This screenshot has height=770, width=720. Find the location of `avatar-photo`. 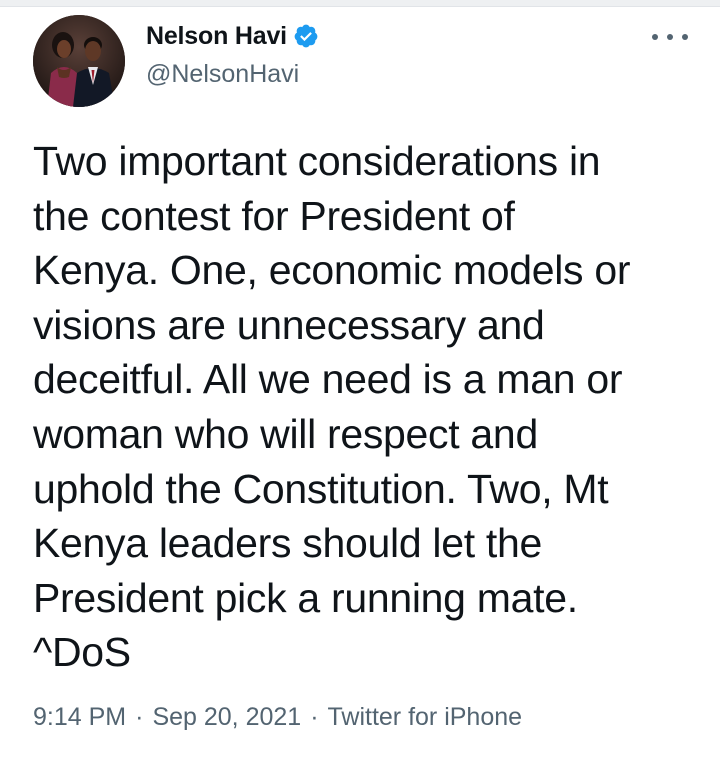

avatar-photo is located at coordinates (79, 61).